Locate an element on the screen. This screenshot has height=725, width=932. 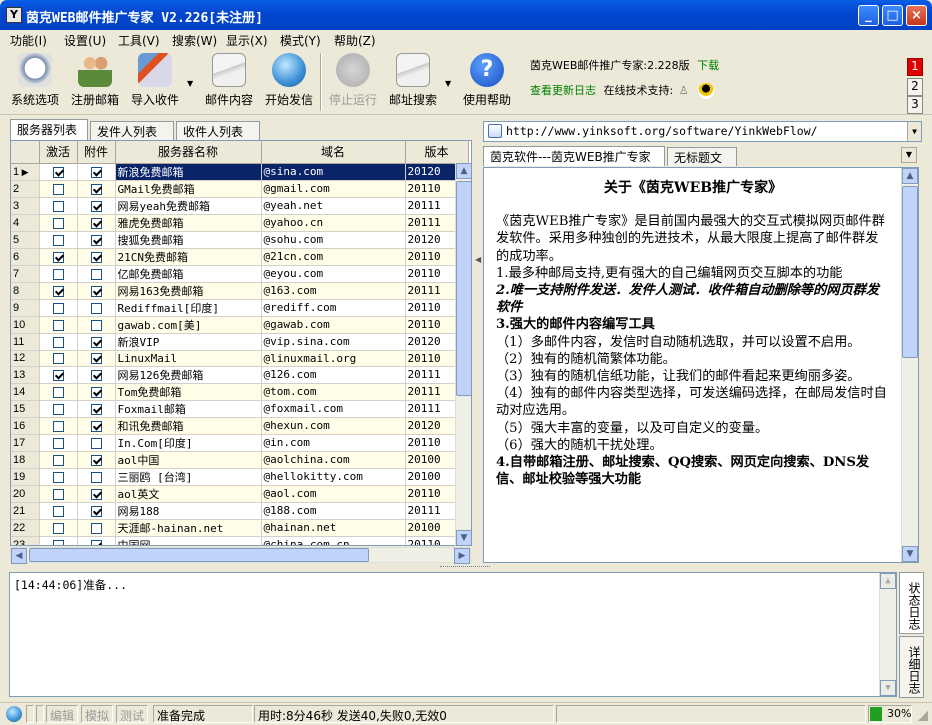
table-row: 6 21CN免费邮箱 @21cn.com 20110 is located at coordinates (240, 257).